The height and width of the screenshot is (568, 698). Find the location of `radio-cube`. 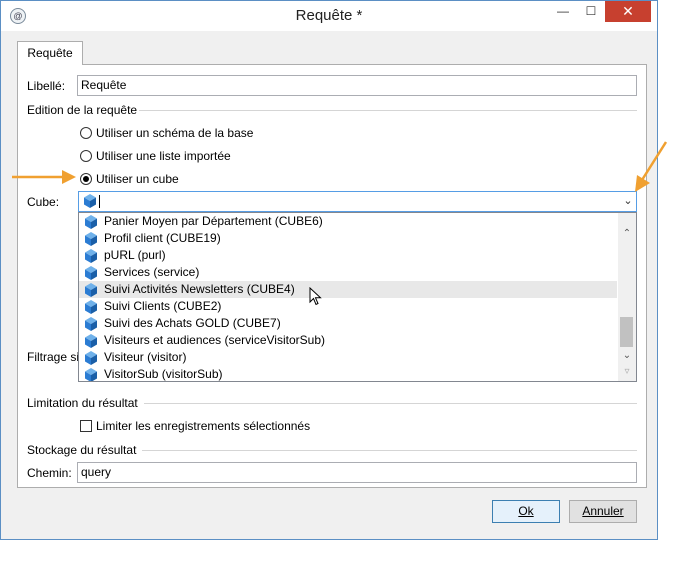

radio-cube is located at coordinates (86, 179).